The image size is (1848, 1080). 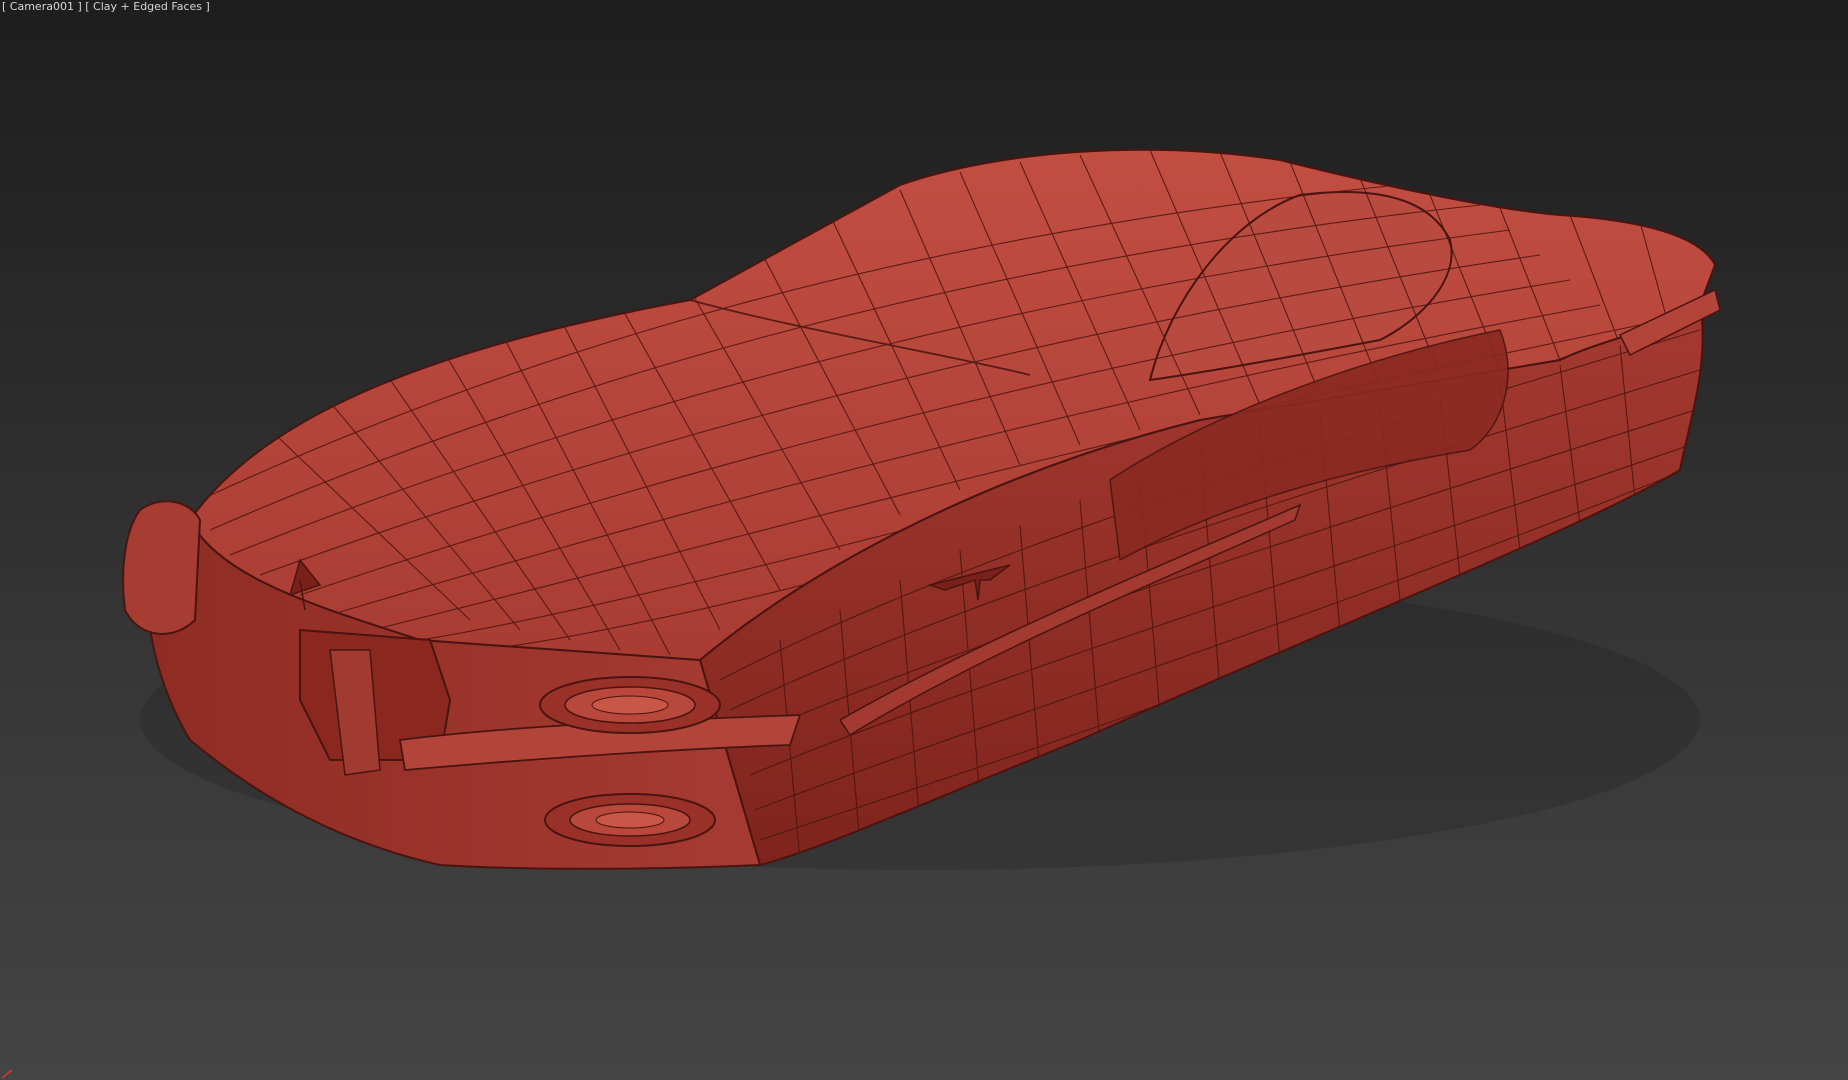 What do you see at coordinates (162, 567) in the screenshot?
I see `front-fender-nose` at bounding box center [162, 567].